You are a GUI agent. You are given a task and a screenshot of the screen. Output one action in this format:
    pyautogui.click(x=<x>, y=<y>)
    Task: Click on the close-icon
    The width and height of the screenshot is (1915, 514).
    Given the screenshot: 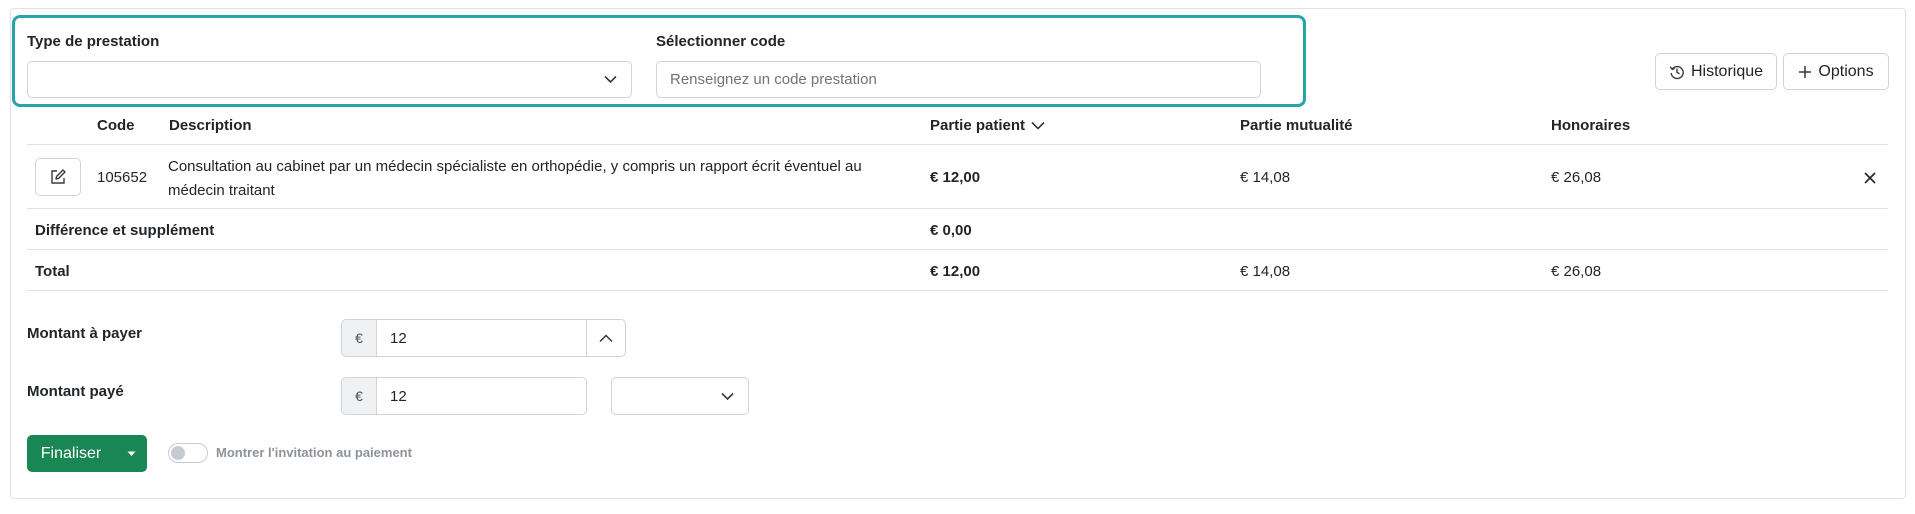 What is the action you would take?
    pyautogui.click(x=1870, y=178)
    